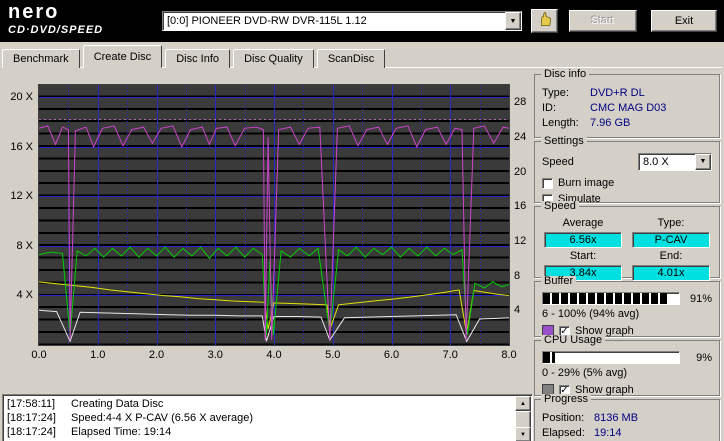  I want to click on disc-id-label: ID:, so click(549, 107).